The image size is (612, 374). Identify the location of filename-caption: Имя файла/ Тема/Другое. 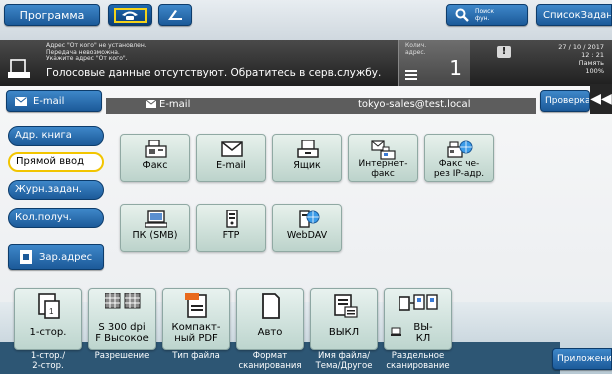
(344, 361).